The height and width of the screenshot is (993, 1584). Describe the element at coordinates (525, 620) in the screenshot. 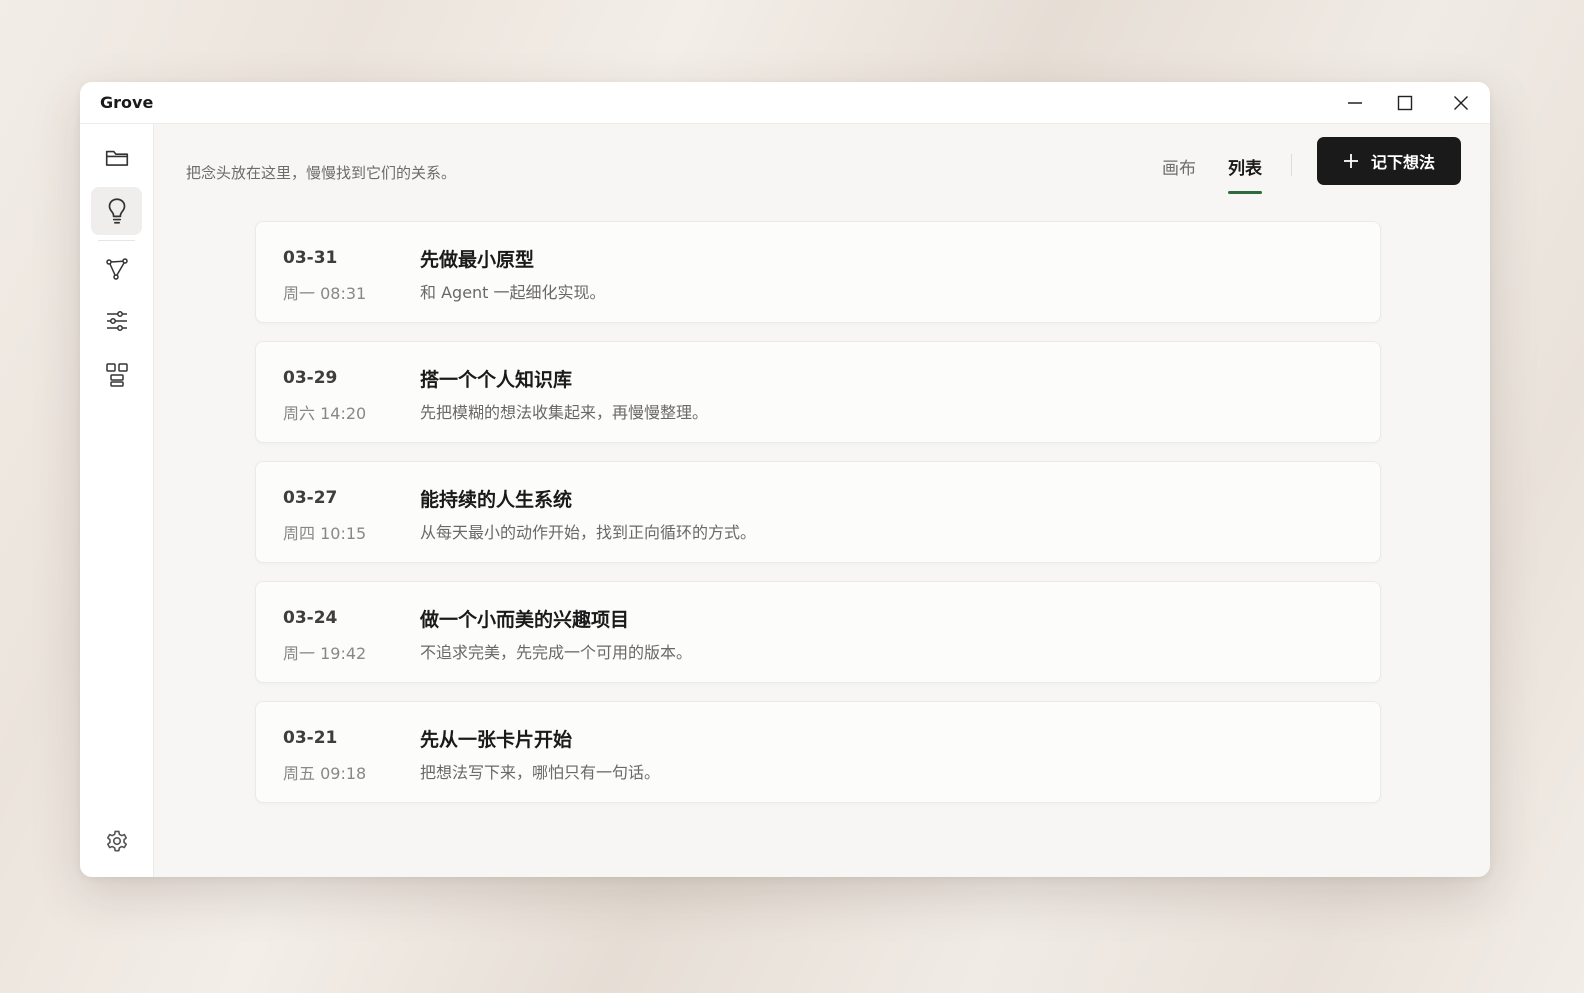

I see `idea-title: 做一个小而美的兴趣项目` at that location.